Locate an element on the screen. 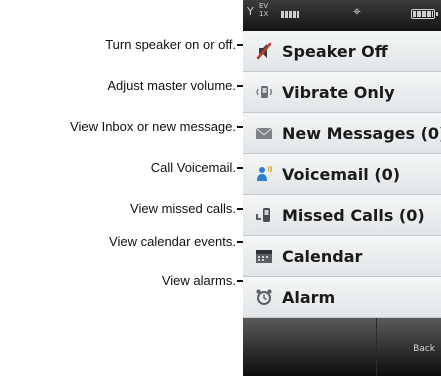 The image size is (441, 376). softkey-divider is located at coordinates (376, 347).